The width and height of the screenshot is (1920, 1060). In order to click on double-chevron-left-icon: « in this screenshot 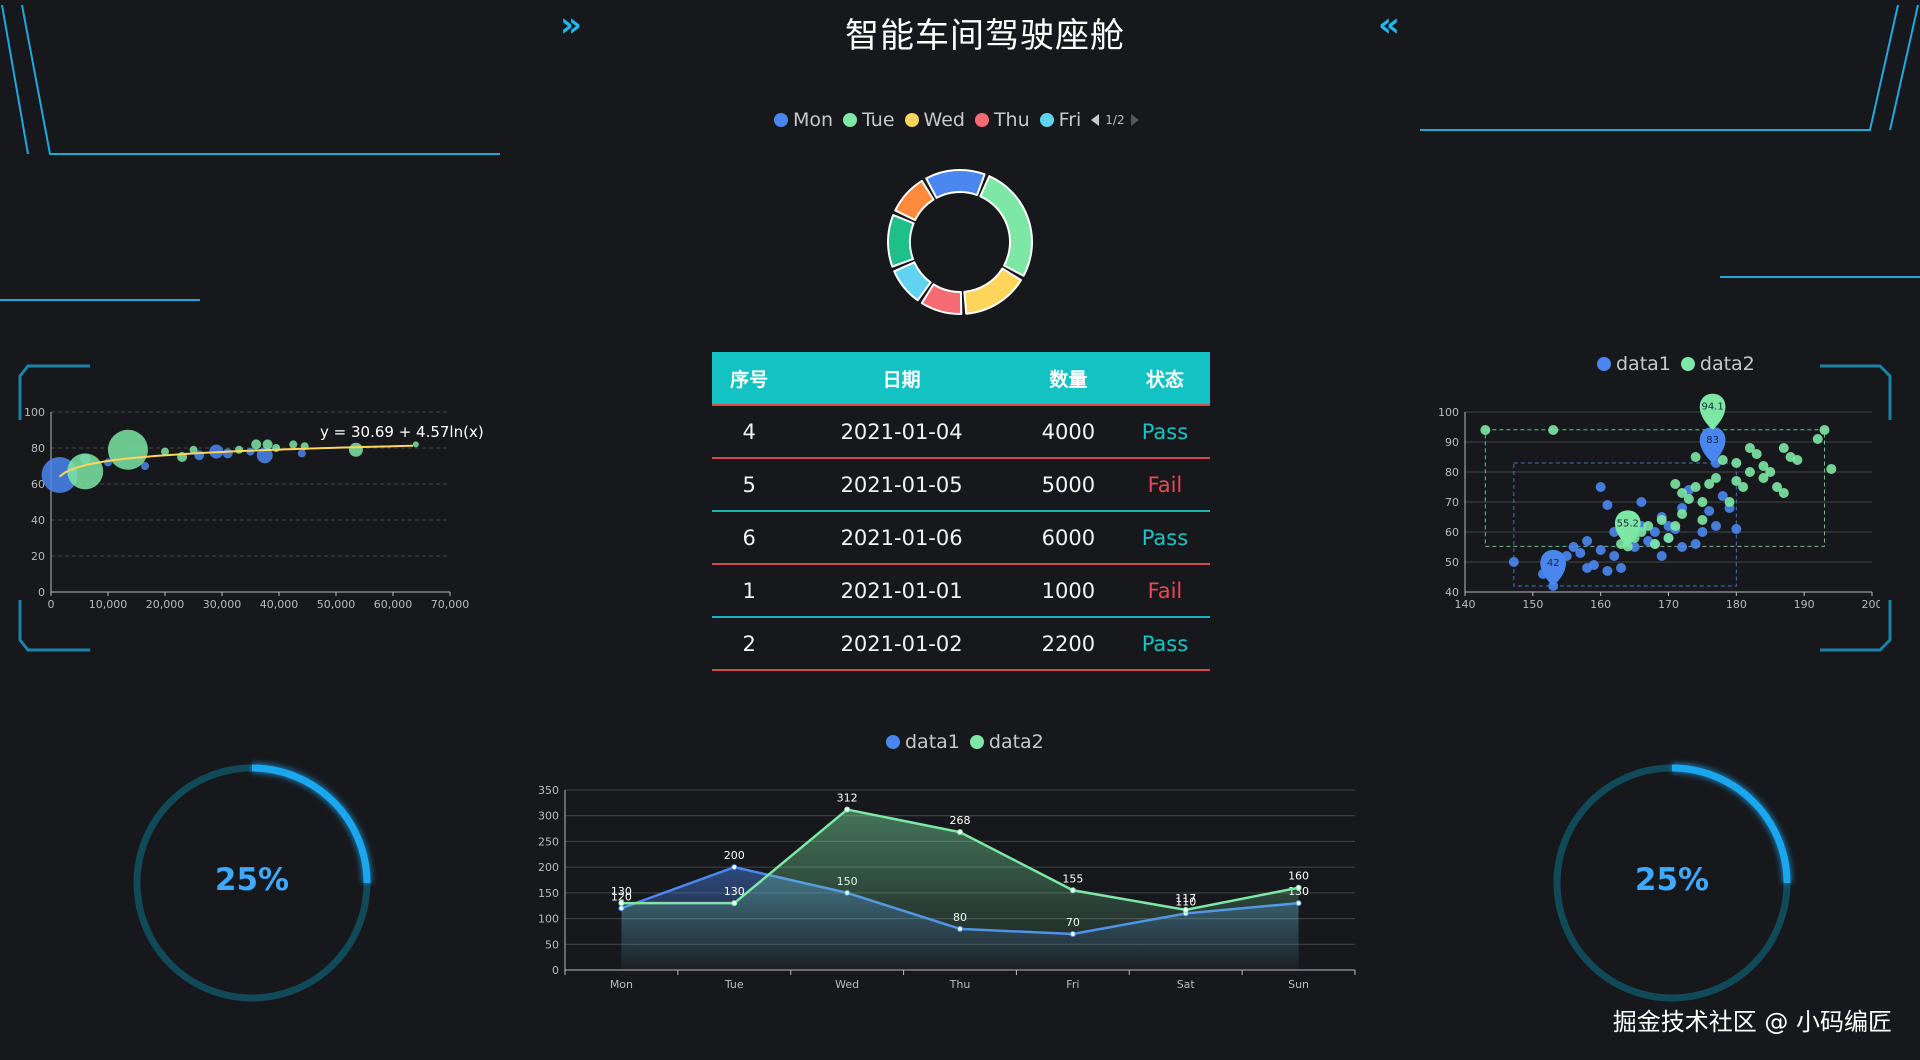, I will do `click(1389, 25)`.